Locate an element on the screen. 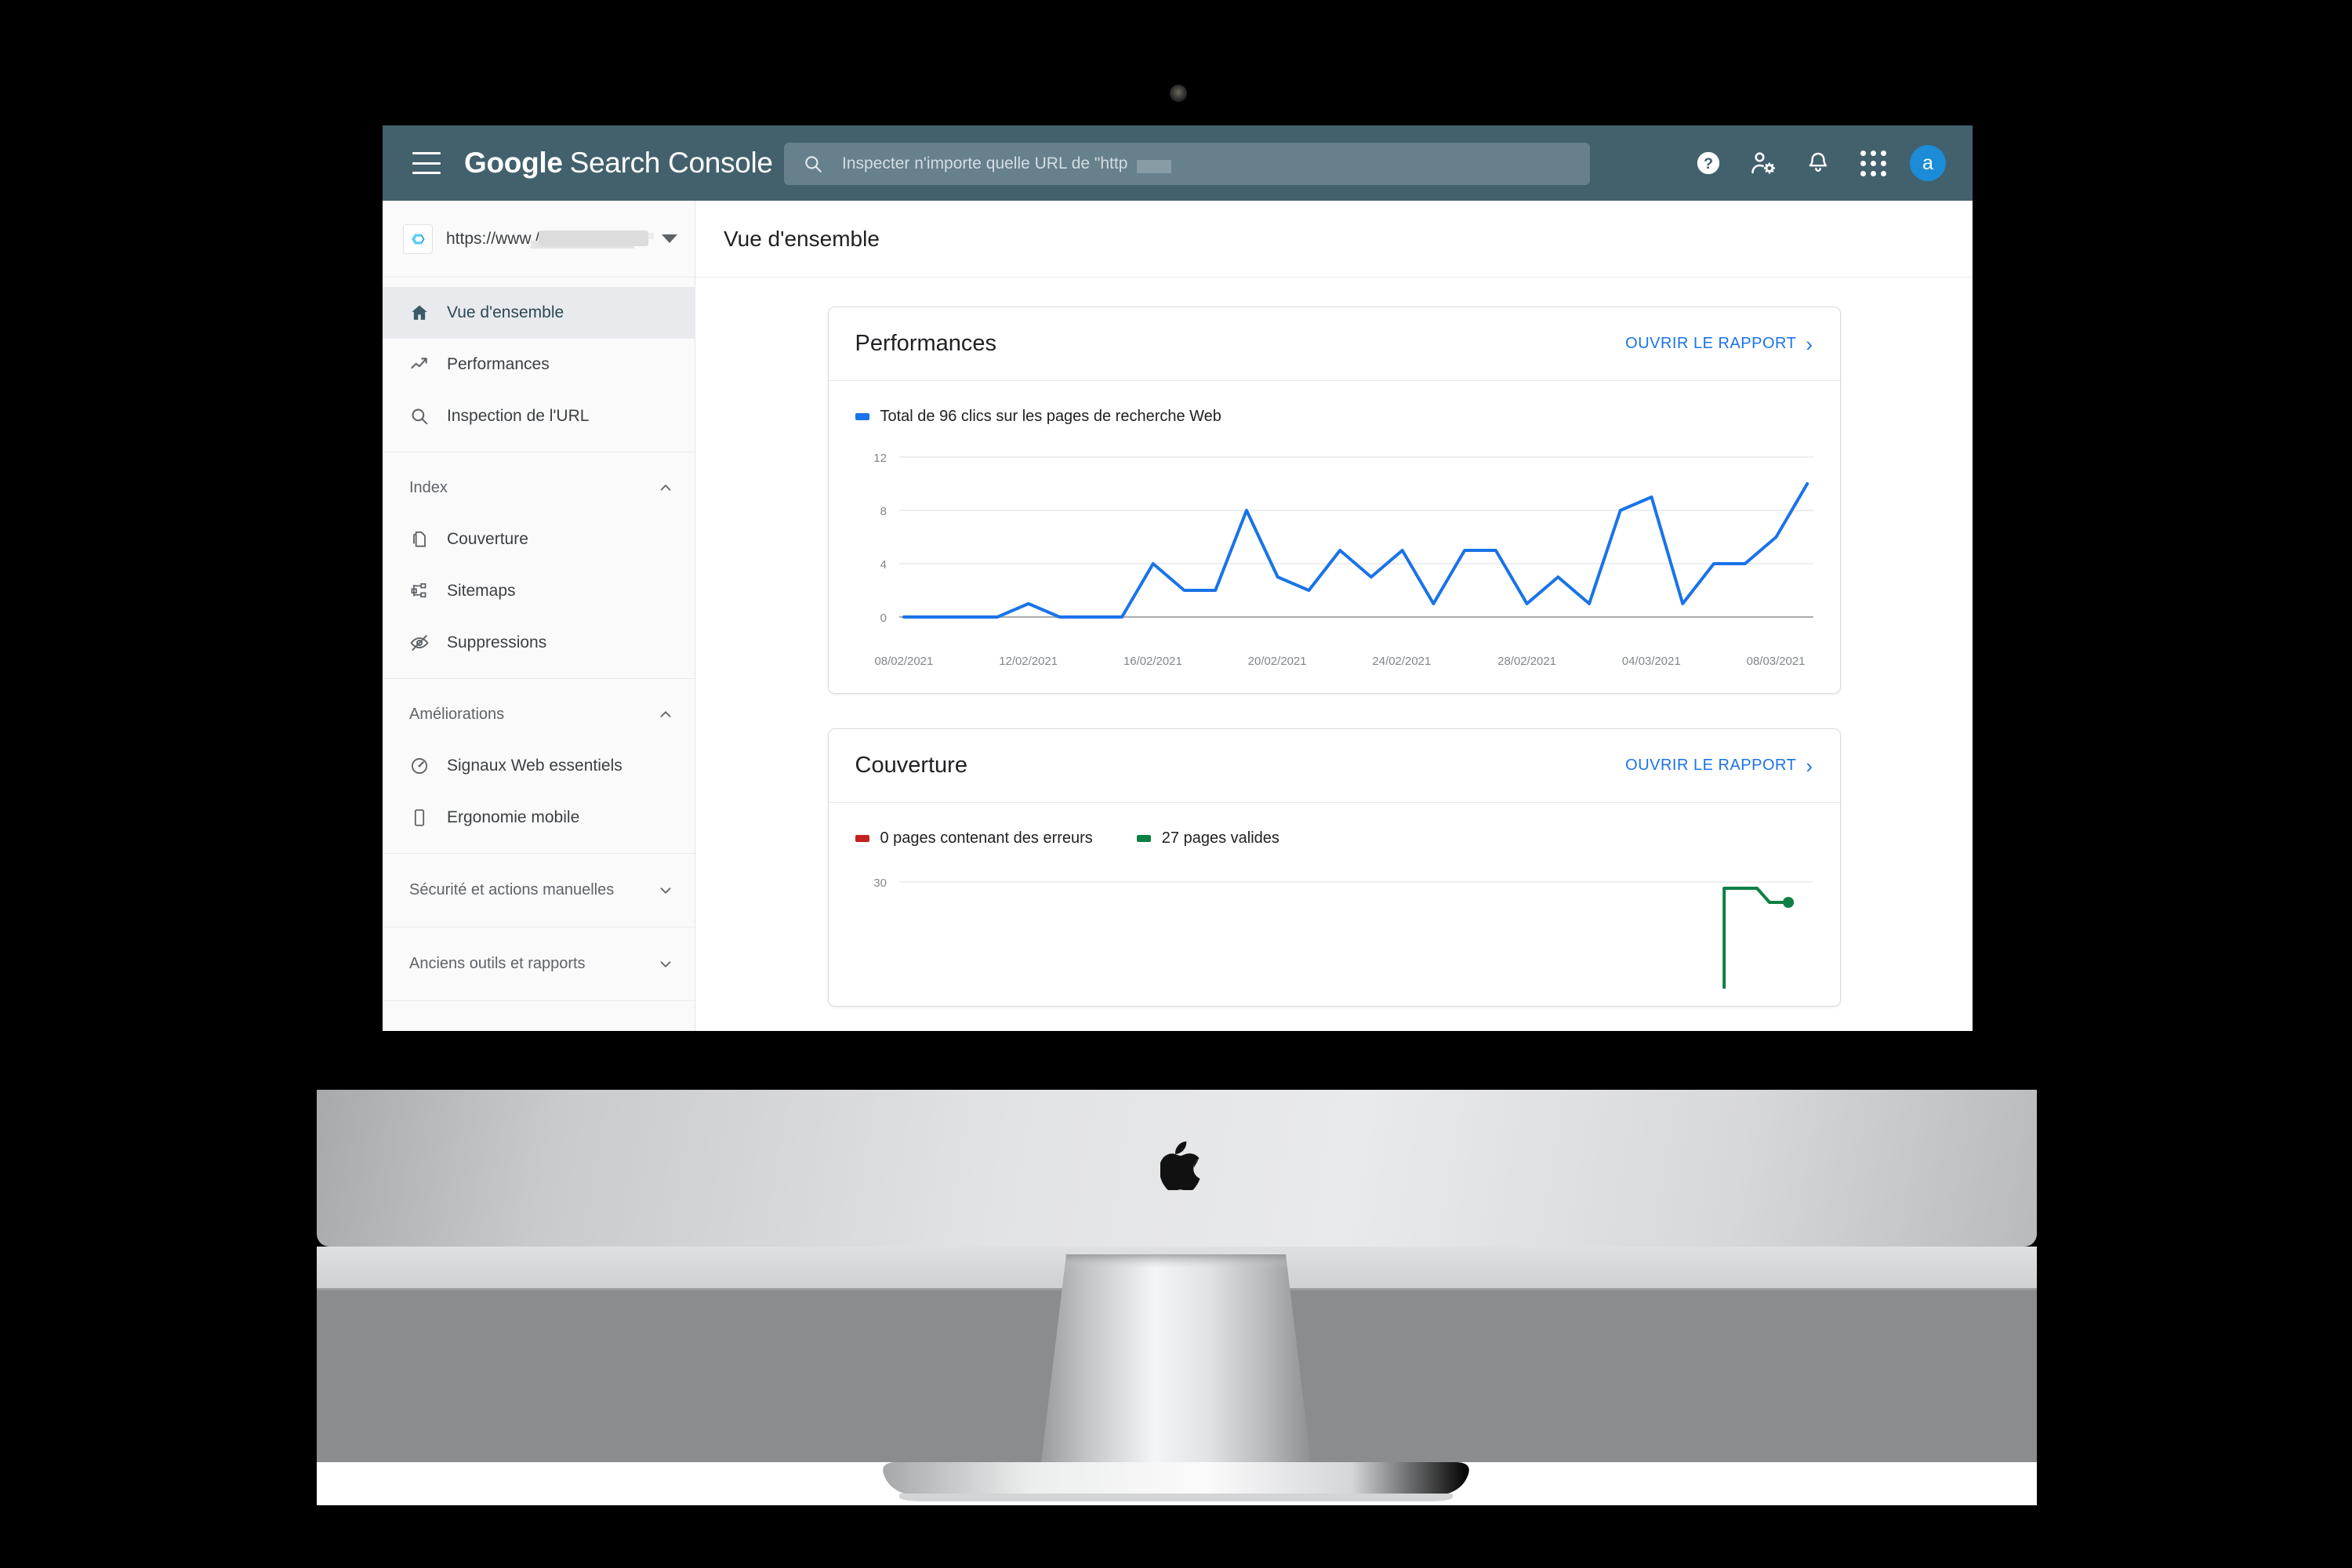 This screenshot has height=1568, width=2352. mobile-phone-icon is located at coordinates (422, 818).